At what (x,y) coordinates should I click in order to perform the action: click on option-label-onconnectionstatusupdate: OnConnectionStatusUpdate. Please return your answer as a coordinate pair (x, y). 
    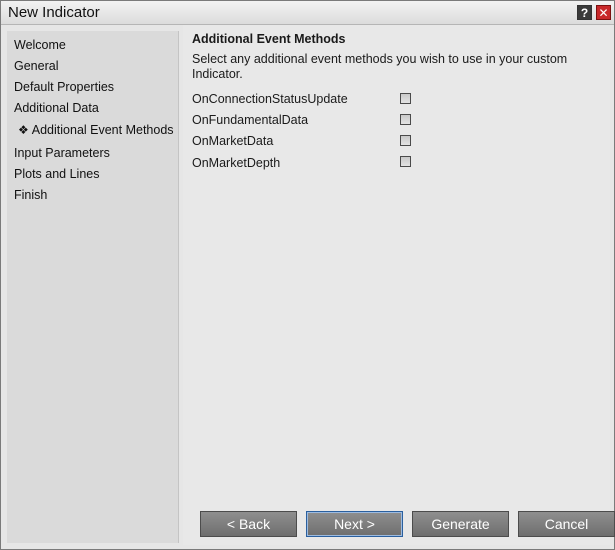
    Looking at the image, I should click on (270, 99).